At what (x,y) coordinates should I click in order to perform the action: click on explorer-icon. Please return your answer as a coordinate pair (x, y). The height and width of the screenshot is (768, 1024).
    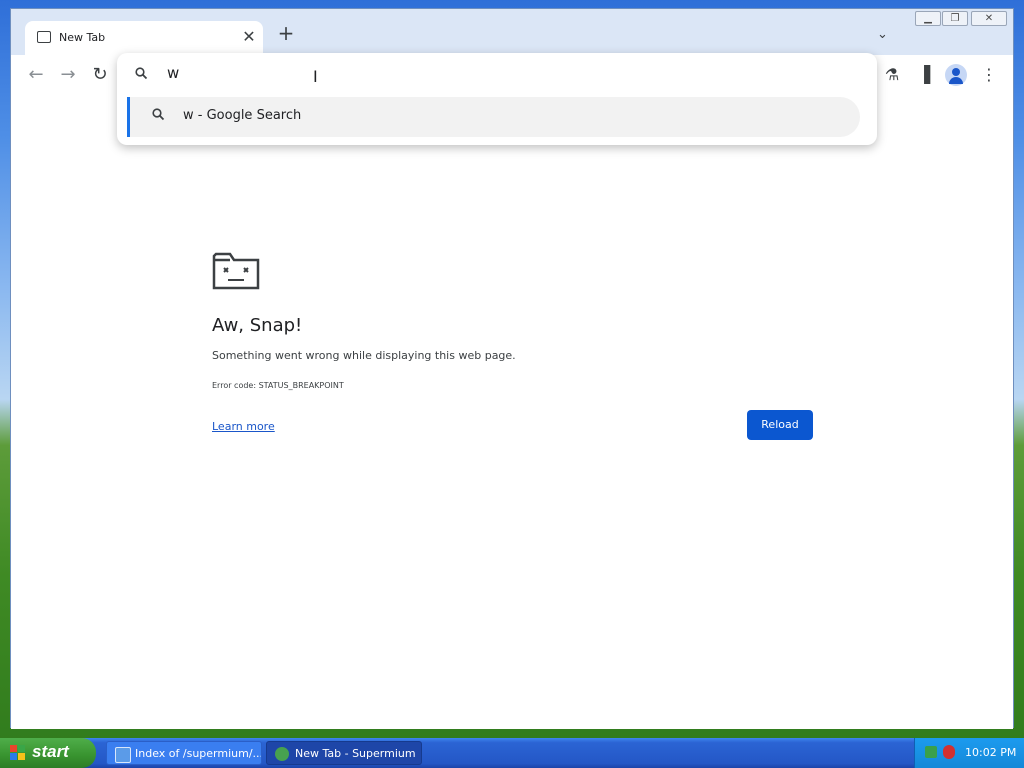
    Looking at the image, I should click on (123, 755).